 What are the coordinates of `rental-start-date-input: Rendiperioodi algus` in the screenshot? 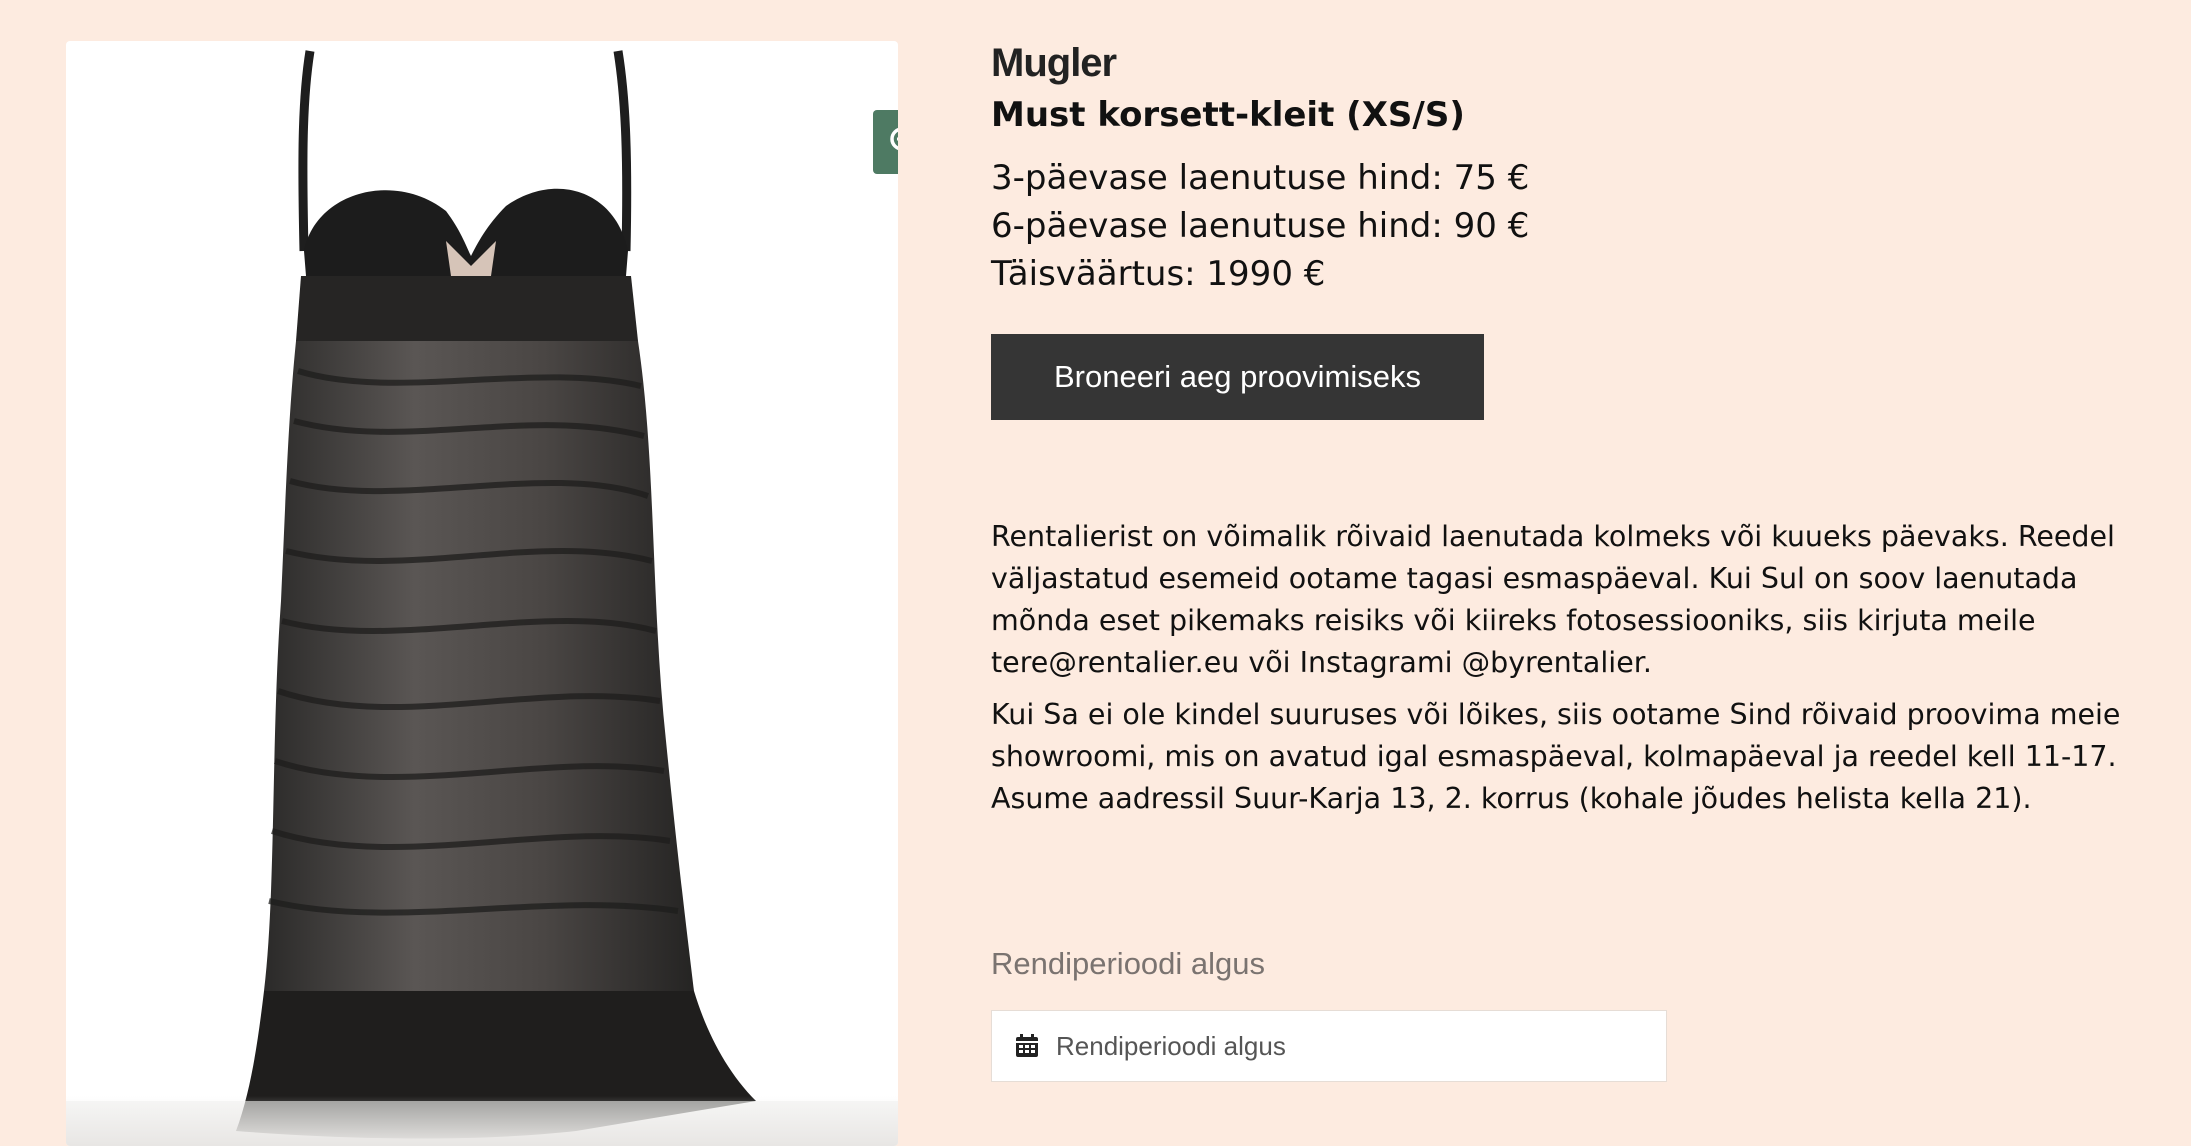 It's located at (1329, 1046).